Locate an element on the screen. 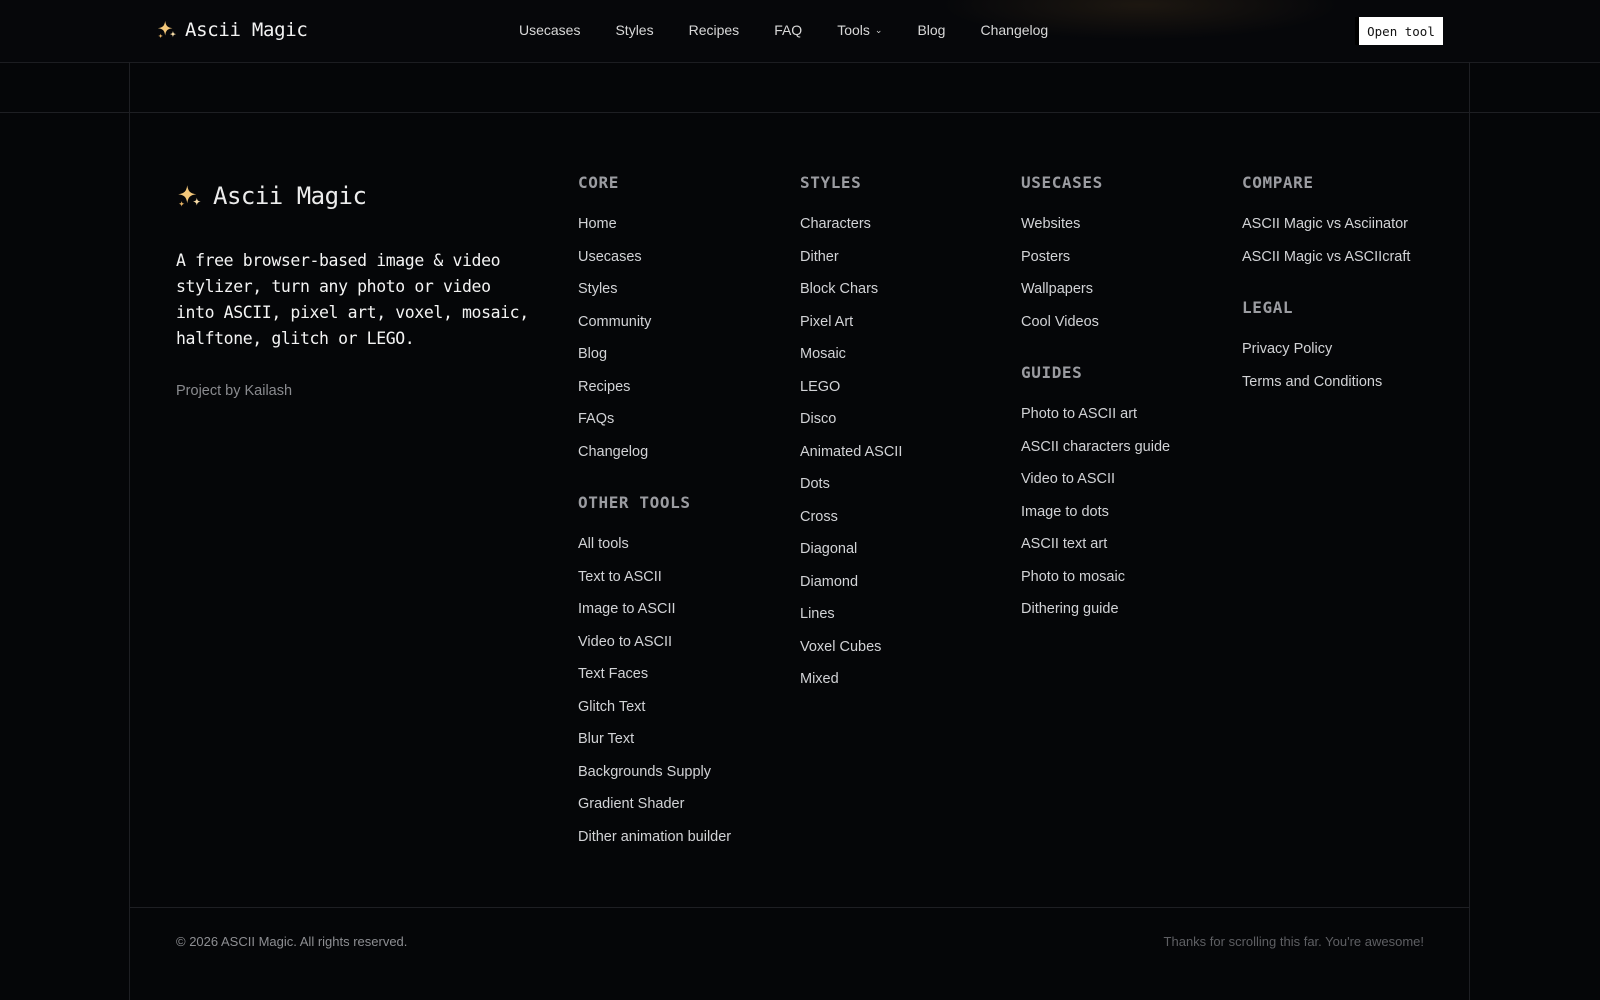  footer-brand: Ascii Magic is located at coordinates (271, 196).